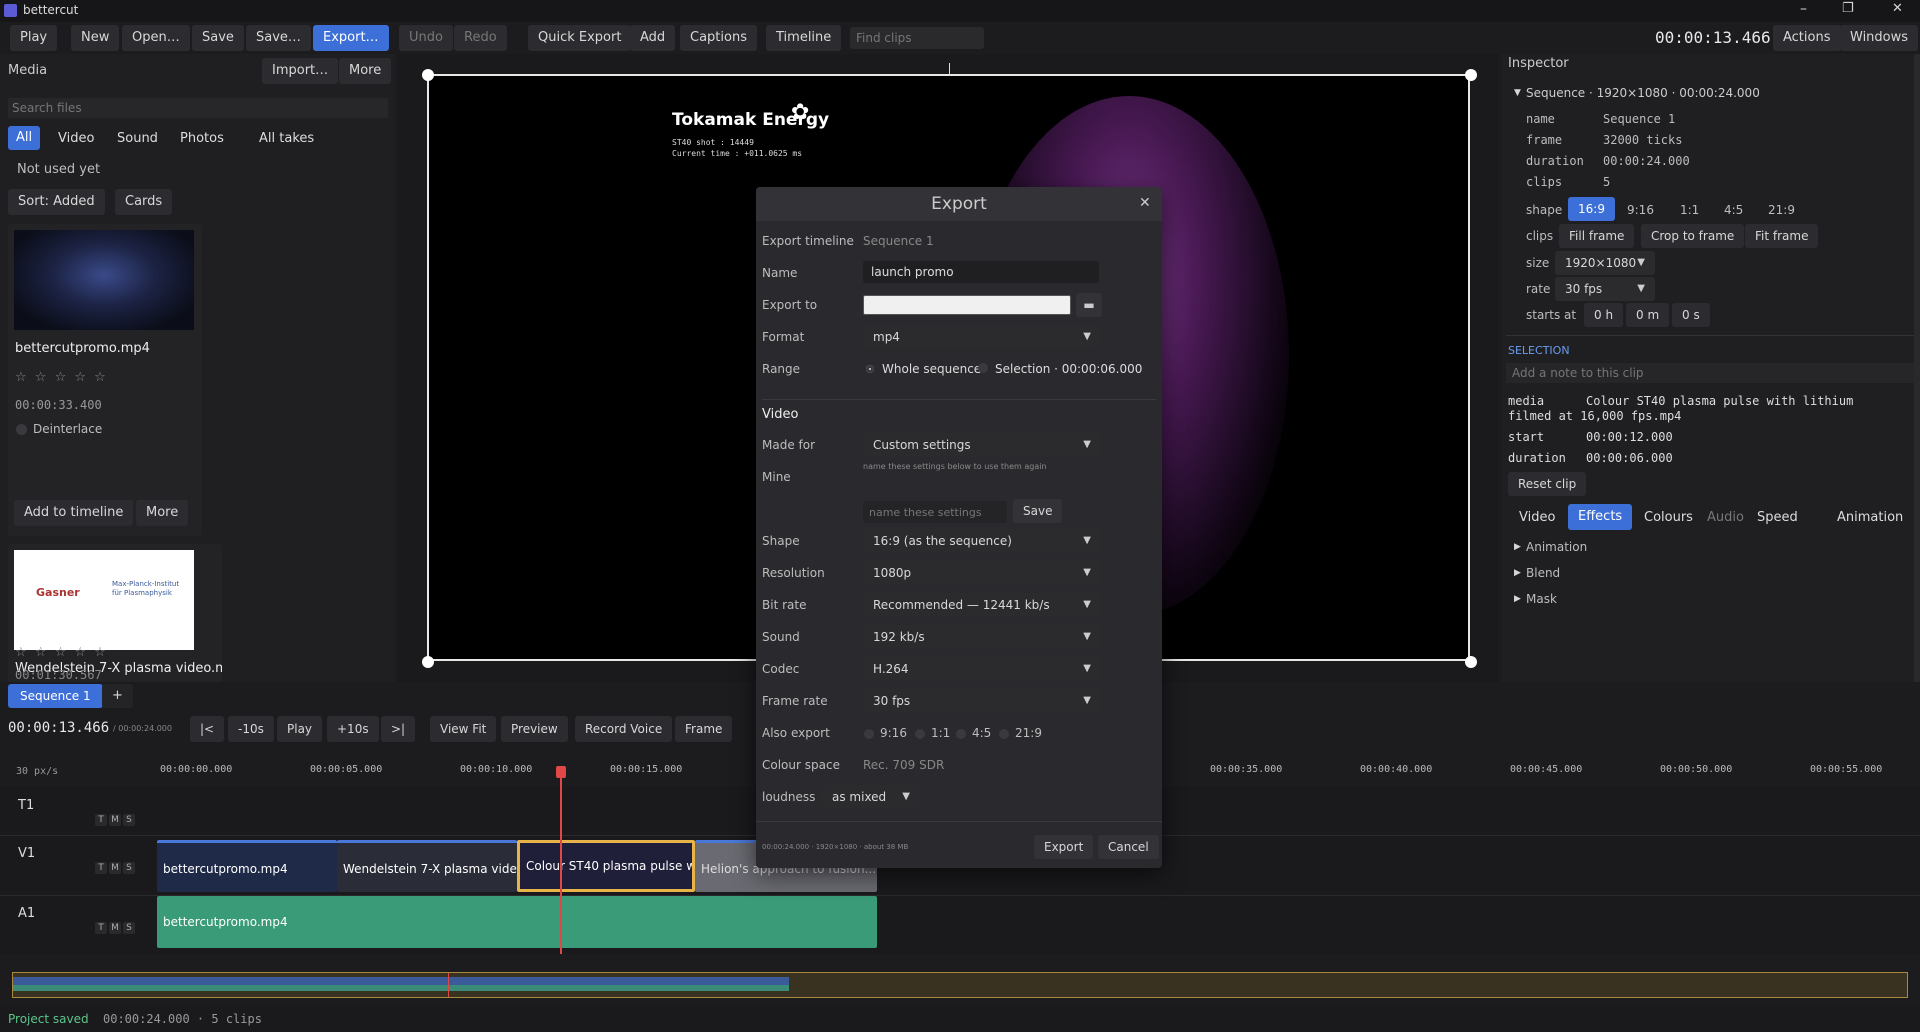  Describe the element at coordinates (1541, 599) in the screenshot. I see `section-mask: Mask` at that location.